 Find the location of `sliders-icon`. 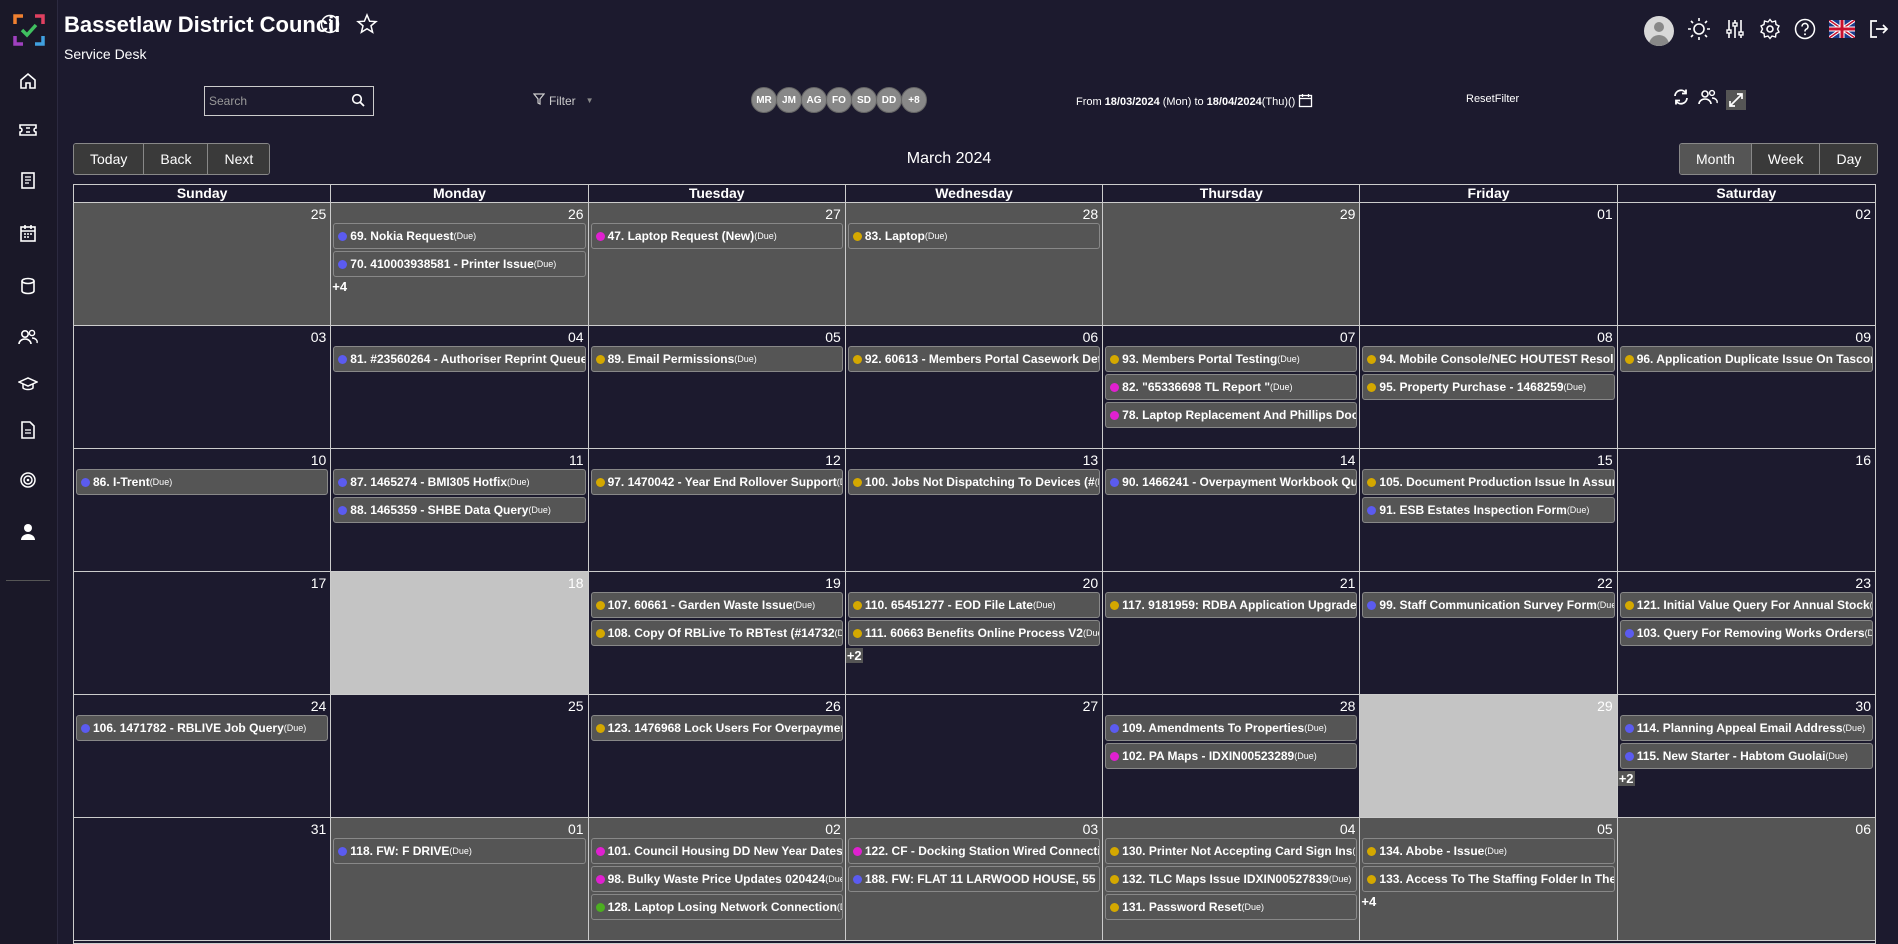

sliders-icon is located at coordinates (1735, 31).